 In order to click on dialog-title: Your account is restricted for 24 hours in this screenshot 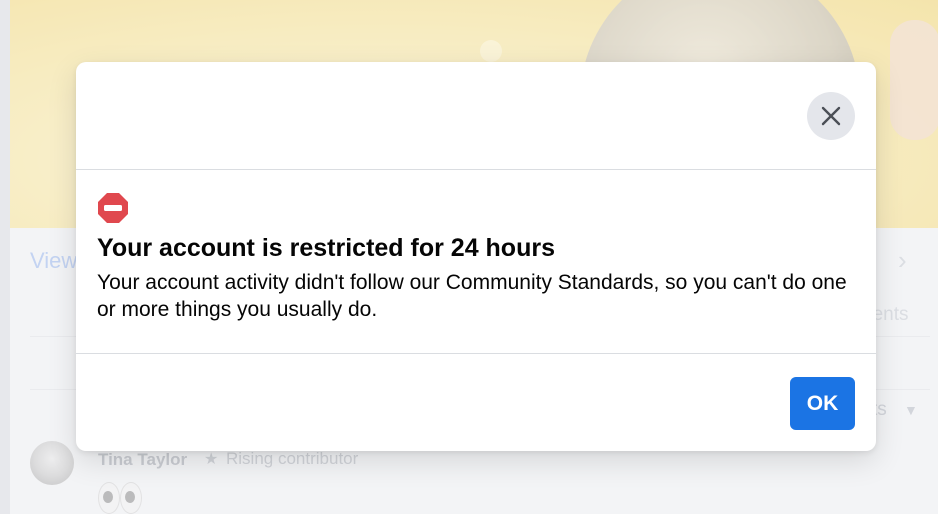, I will do `click(326, 248)`.